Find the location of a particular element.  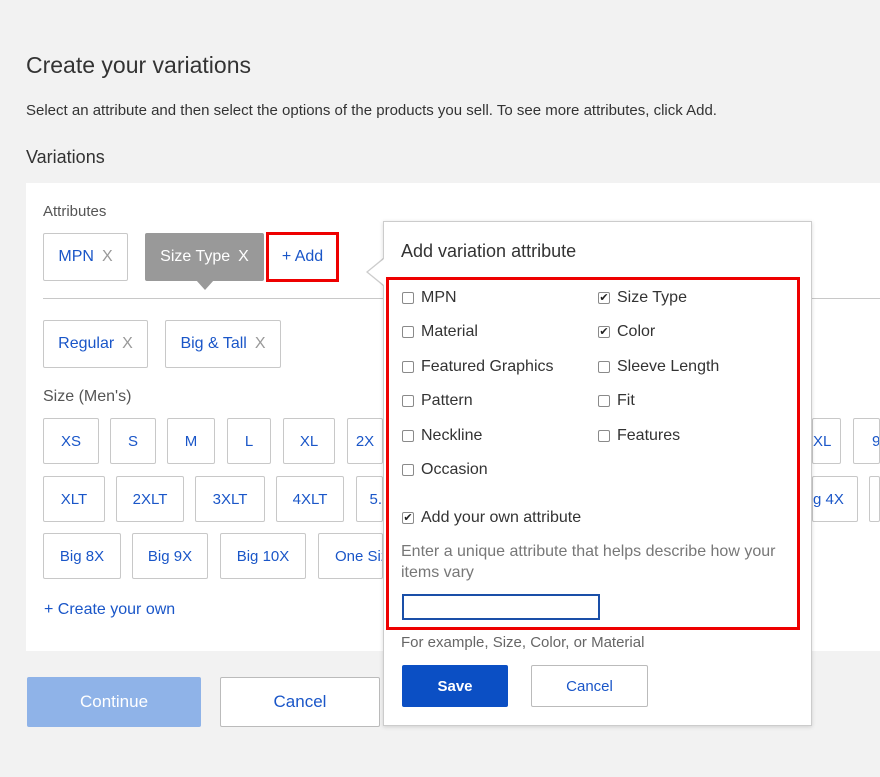

size-option: Big 8X is located at coordinates (82, 556).